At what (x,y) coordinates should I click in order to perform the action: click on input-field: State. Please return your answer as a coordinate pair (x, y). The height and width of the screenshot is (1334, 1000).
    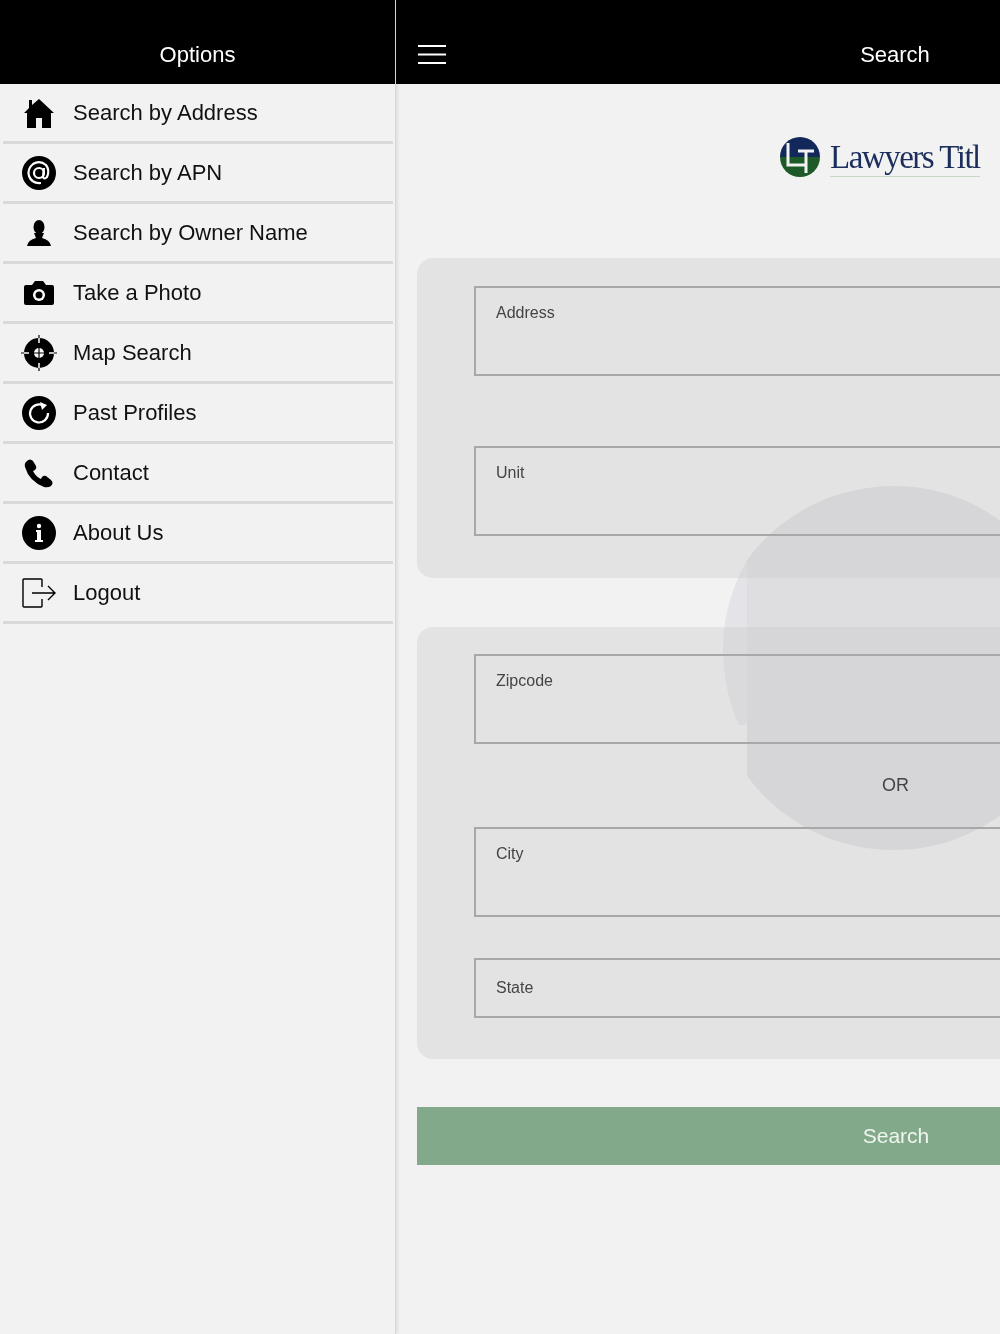
    Looking at the image, I should click on (737, 988).